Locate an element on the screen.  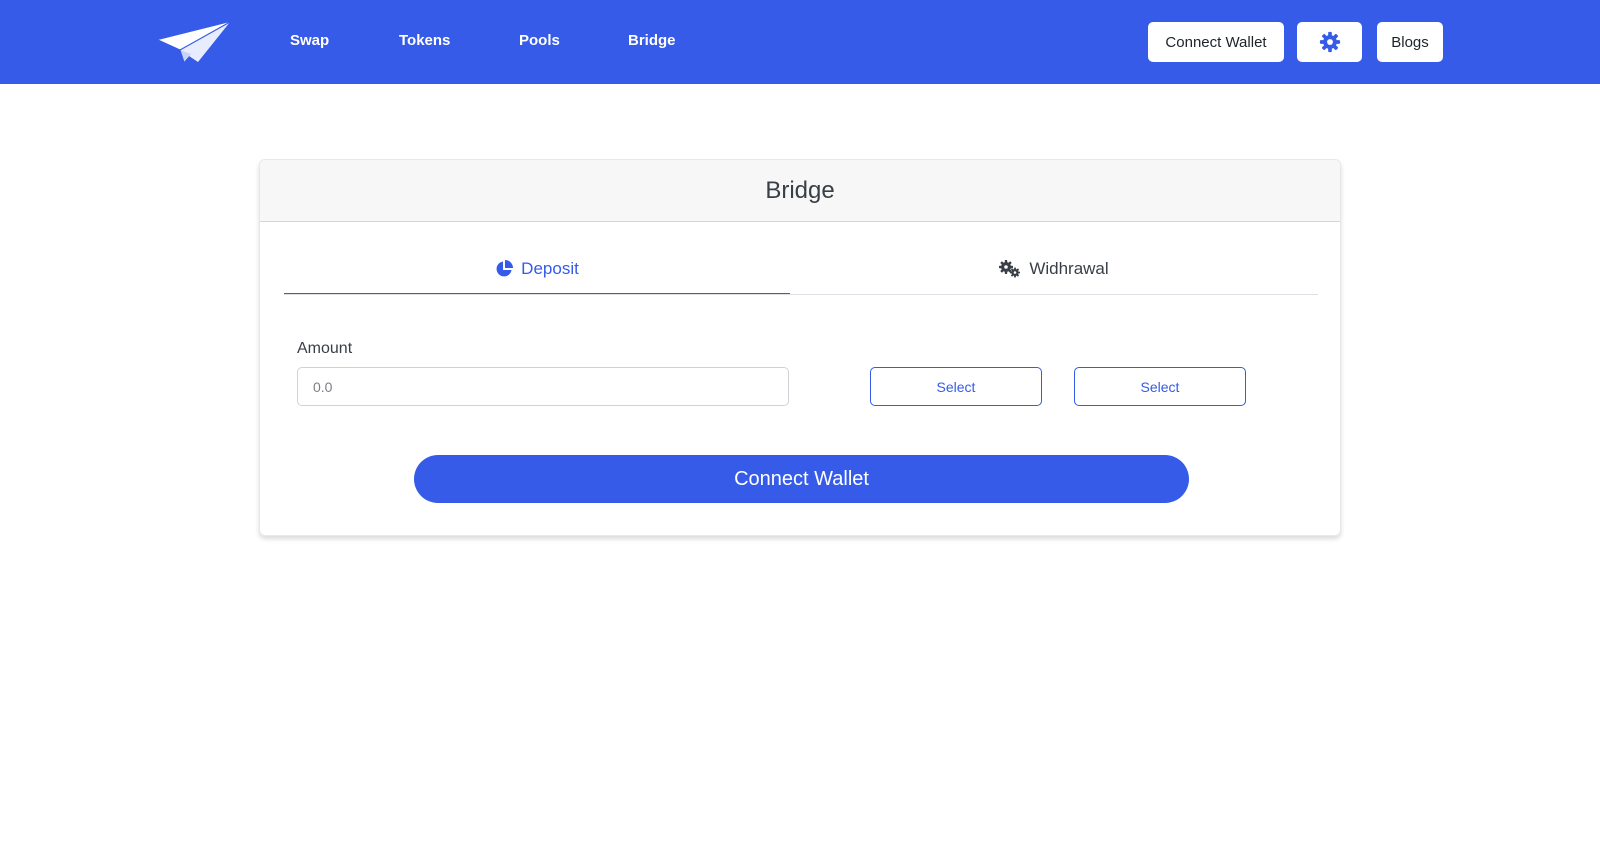
tab-deposit-label: Deposit is located at coordinates (550, 268).